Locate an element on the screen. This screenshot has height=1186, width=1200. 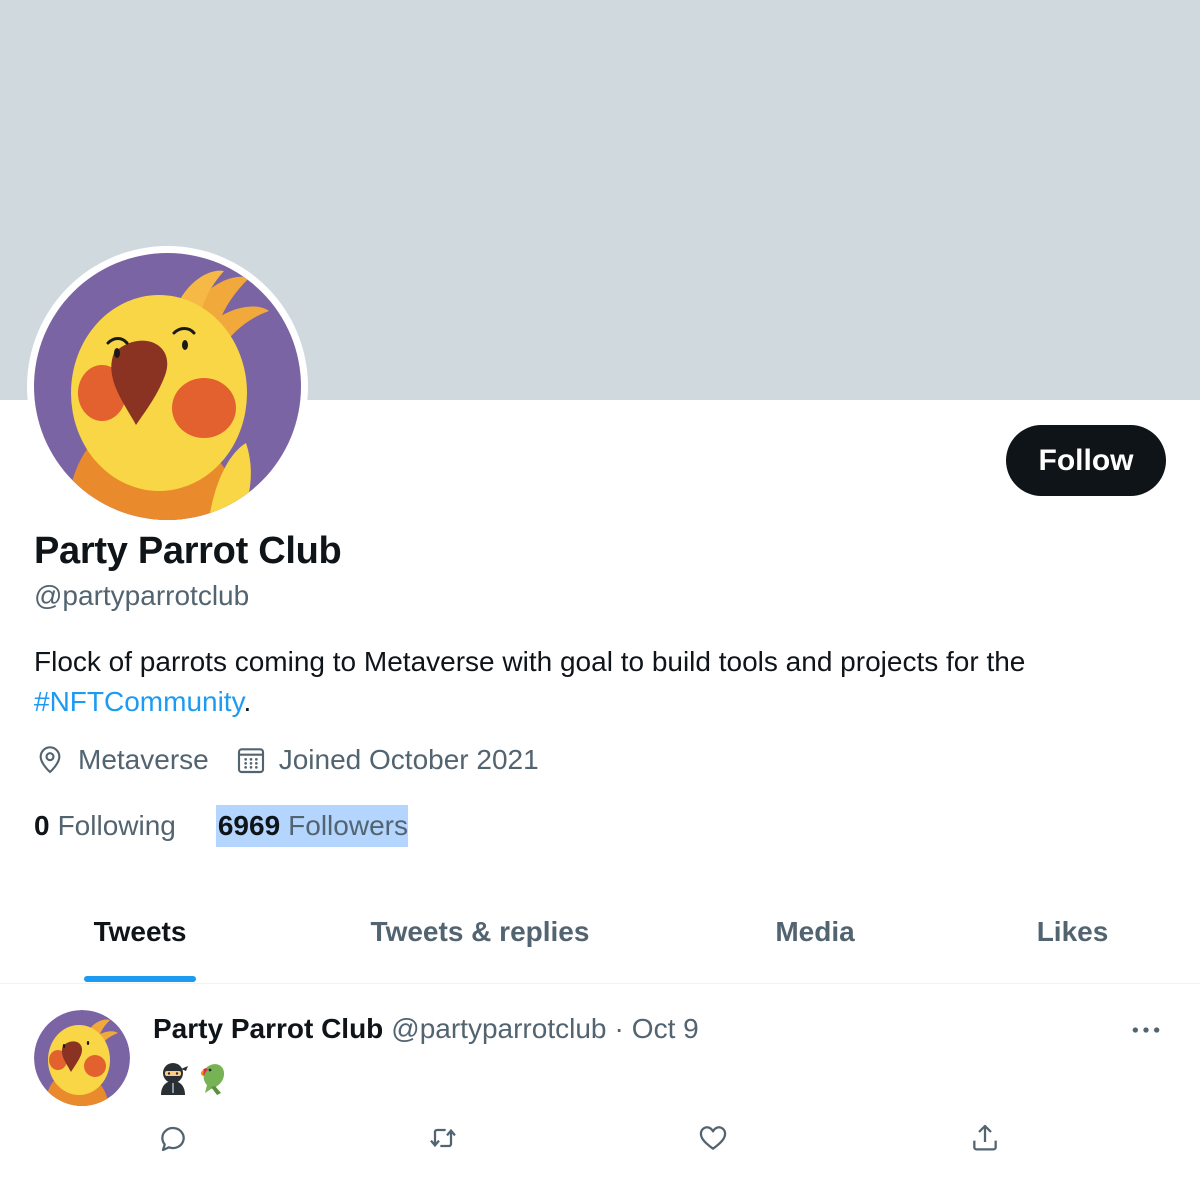
followers-link: 6969 Followers is located at coordinates (311, 826).